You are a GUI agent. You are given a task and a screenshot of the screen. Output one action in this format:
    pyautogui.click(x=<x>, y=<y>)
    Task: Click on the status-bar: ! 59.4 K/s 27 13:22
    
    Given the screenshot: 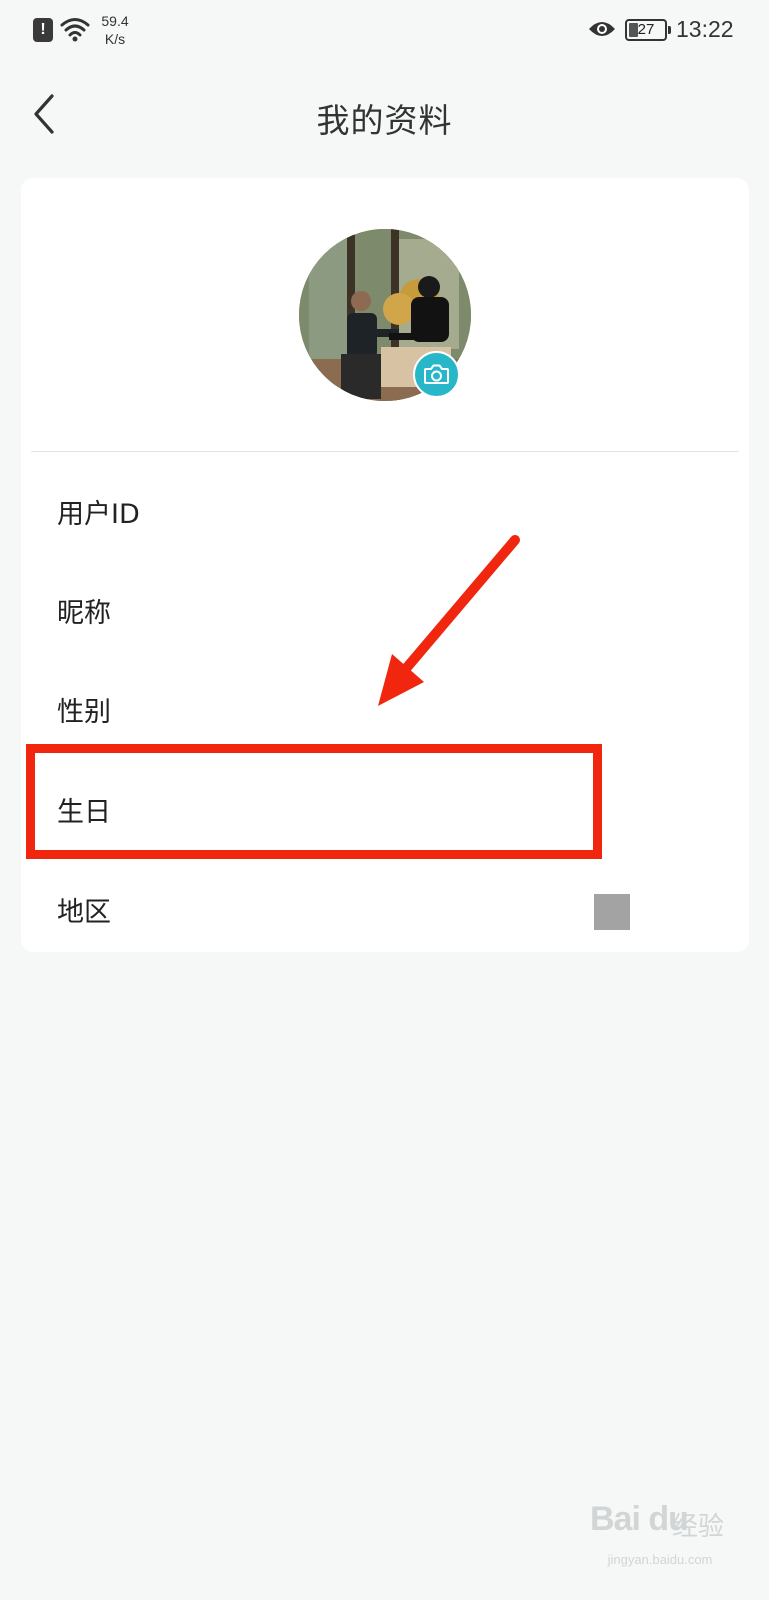 What is the action you would take?
    pyautogui.click(x=384, y=31)
    